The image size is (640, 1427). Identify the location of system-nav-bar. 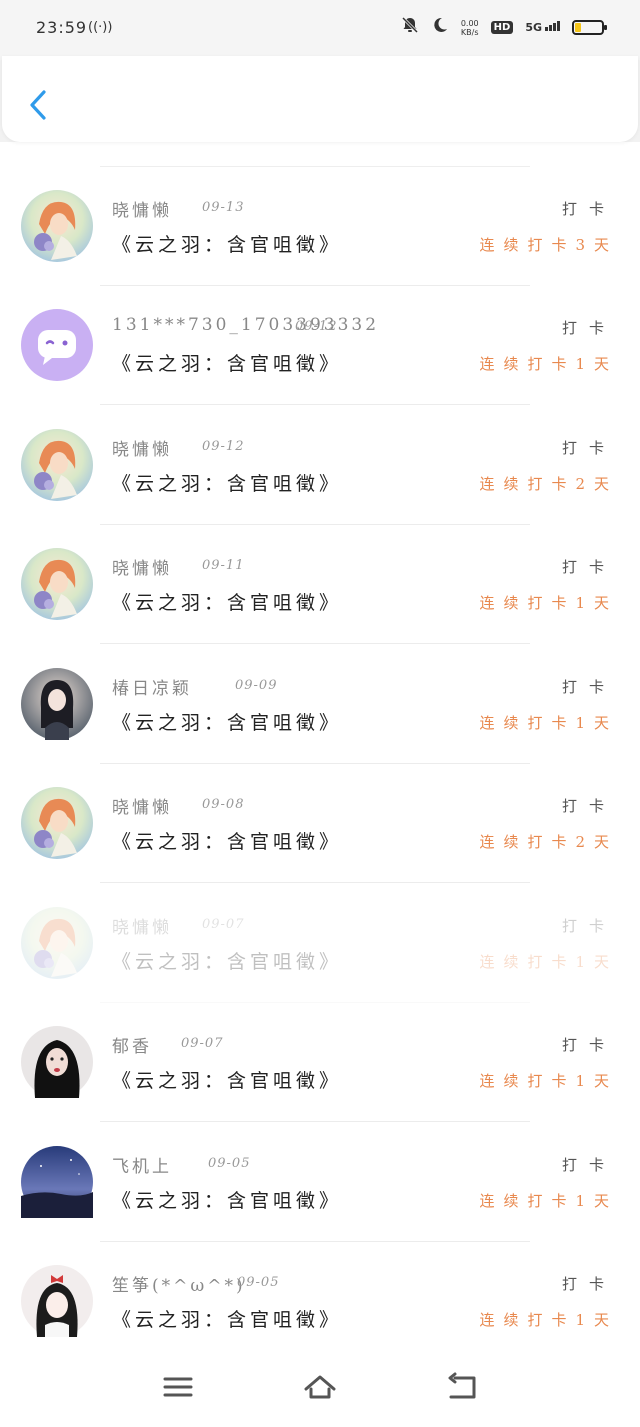
(320, 1388).